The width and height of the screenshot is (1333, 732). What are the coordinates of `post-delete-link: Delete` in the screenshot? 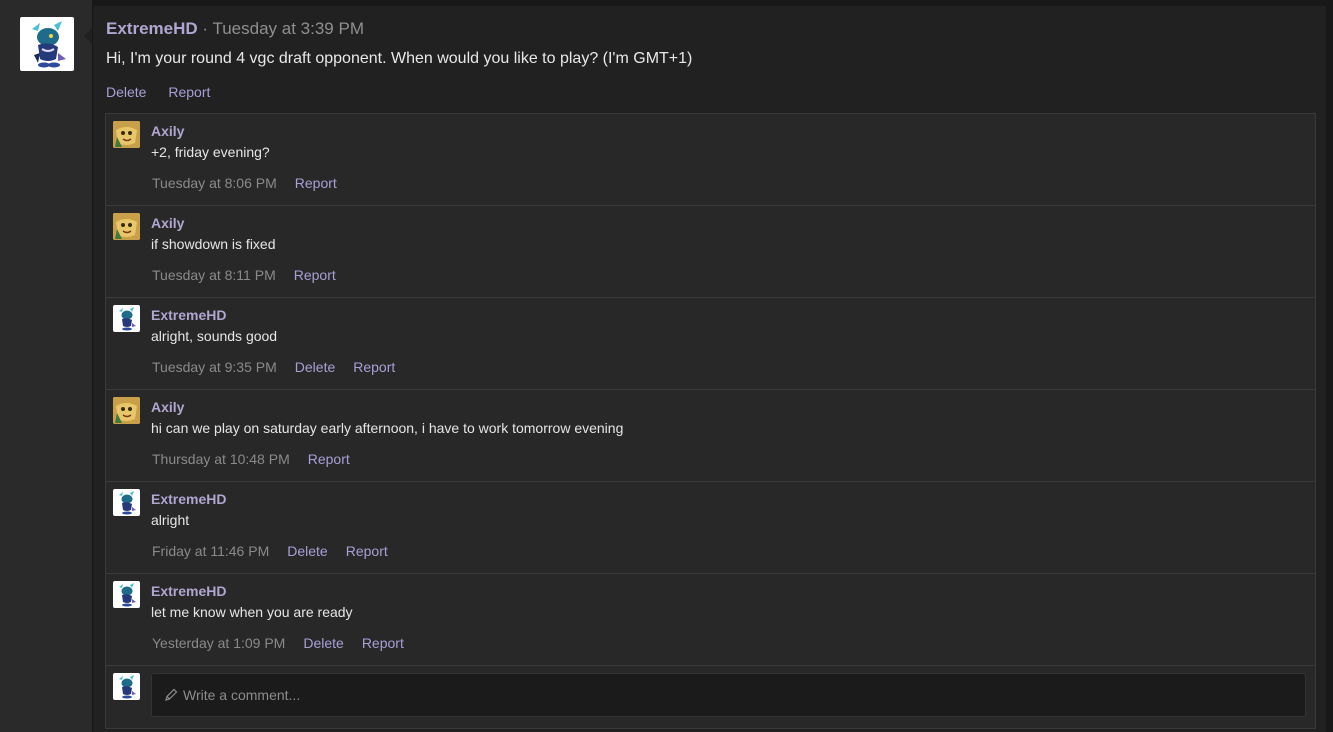 It's located at (126, 92).